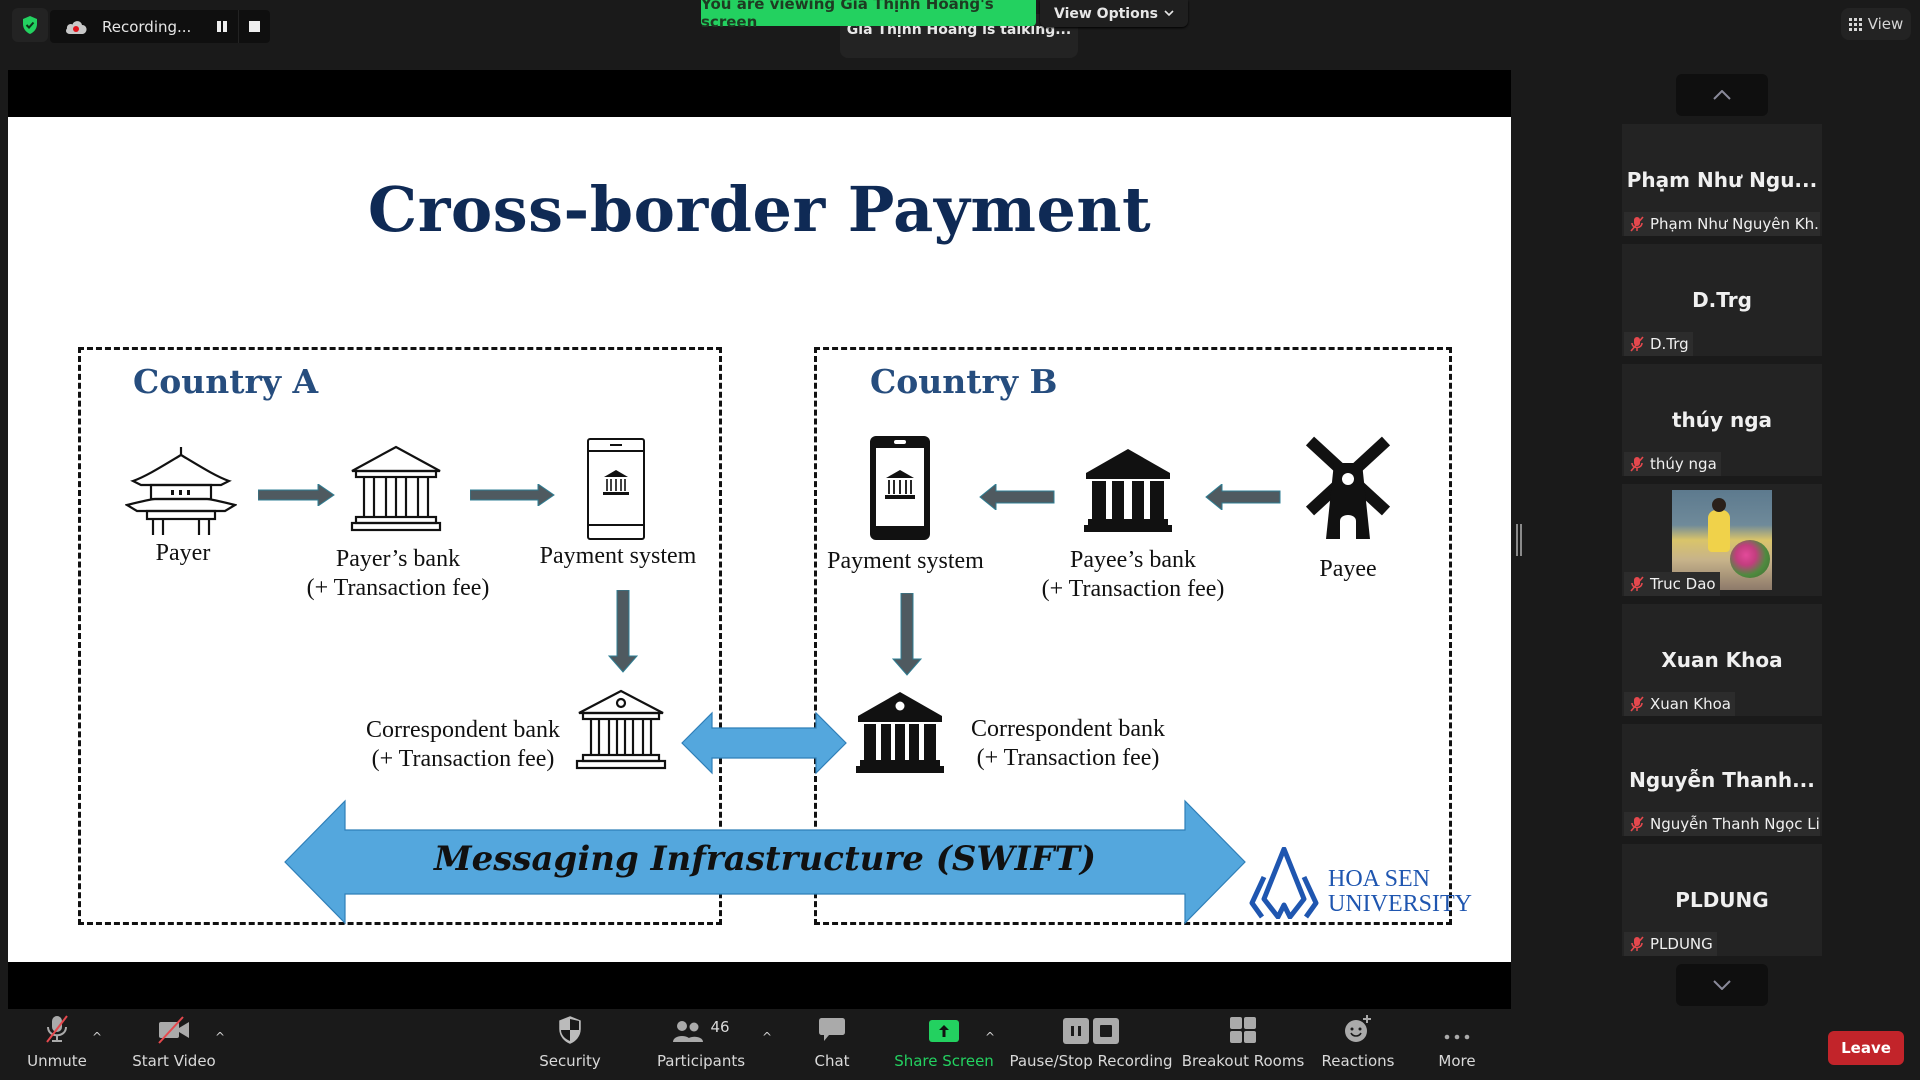 The image size is (1920, 1080). I want to click on correspondent-bank-a-label: Correspondent bank, so click(463, 730).